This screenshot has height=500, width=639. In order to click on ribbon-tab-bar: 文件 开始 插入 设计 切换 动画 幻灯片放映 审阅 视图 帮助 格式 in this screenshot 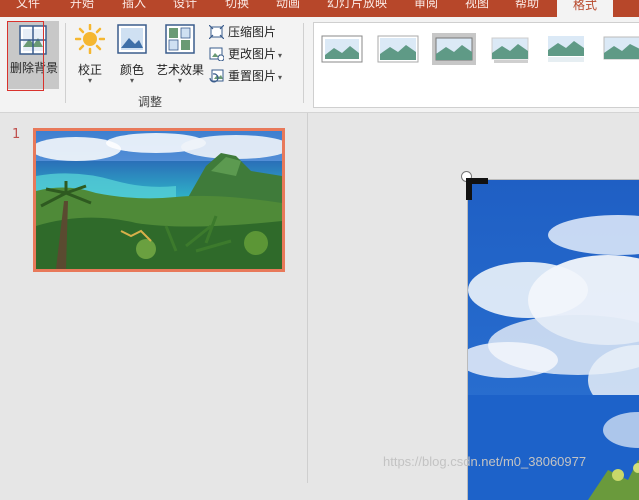, I will do `click(319, 8)`.